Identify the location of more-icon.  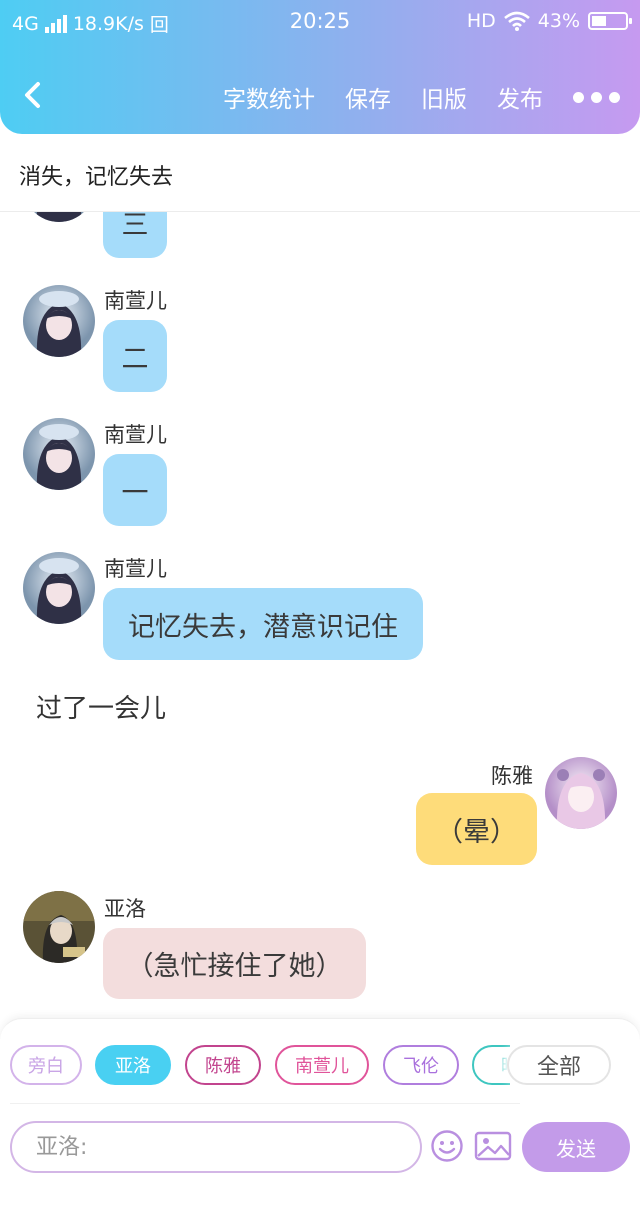
(596, 97).